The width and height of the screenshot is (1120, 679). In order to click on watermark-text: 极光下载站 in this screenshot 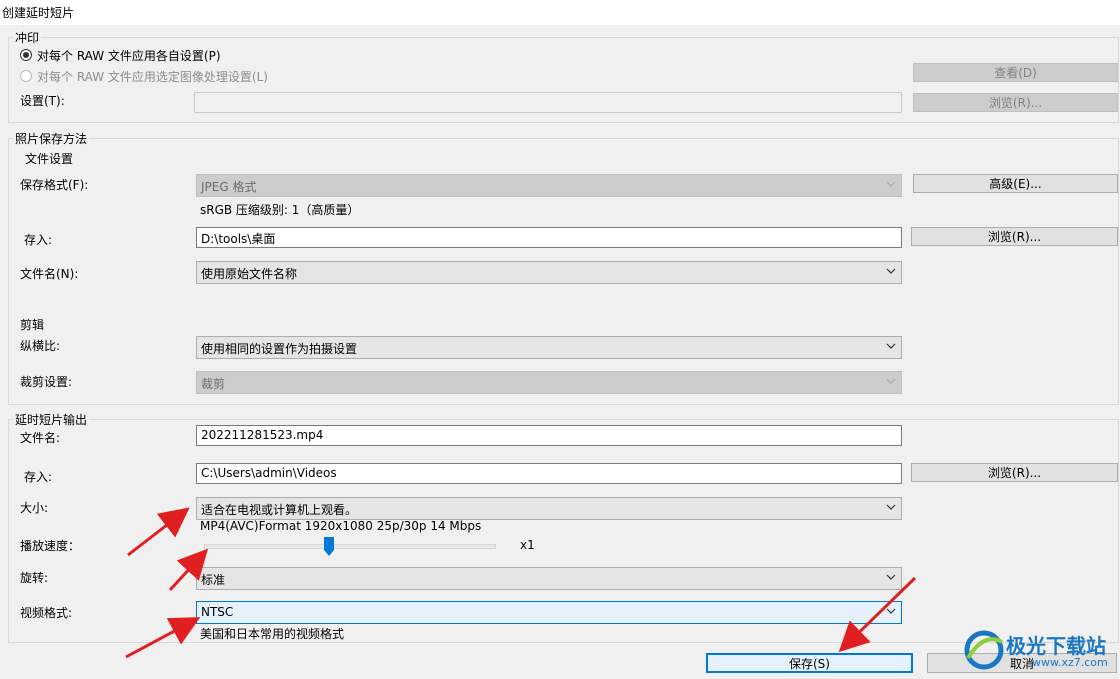, I will do `click(1056, 646)`.